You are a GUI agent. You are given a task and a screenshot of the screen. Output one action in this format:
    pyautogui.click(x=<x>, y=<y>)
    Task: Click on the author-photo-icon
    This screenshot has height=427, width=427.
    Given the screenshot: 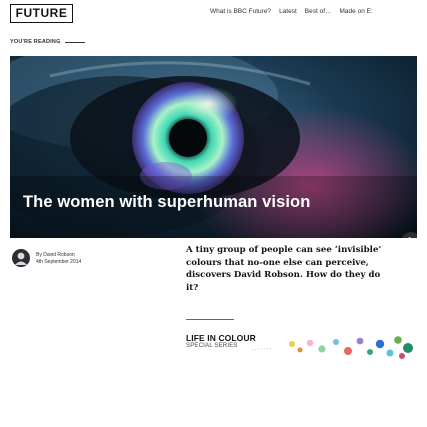 What is the action you would take?
    pyautogui.click(x=21, y=258)
    